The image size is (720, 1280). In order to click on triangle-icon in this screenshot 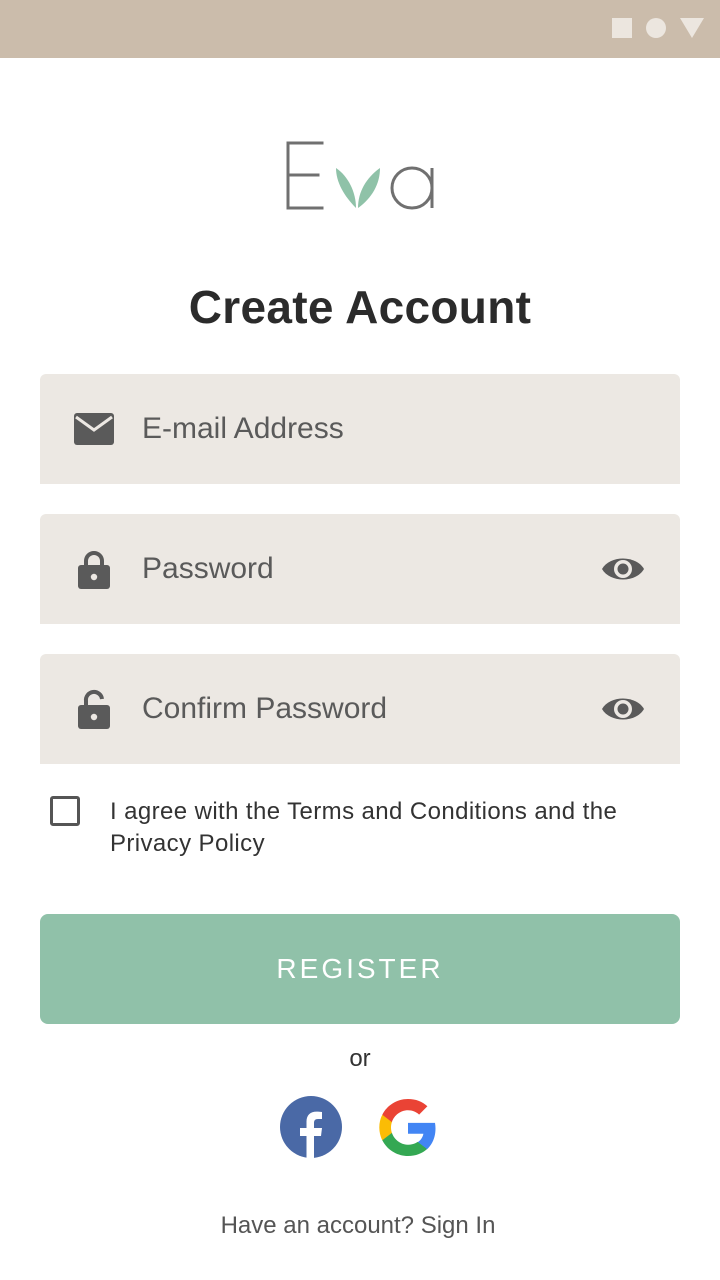, I will do `click(692, 28)`.